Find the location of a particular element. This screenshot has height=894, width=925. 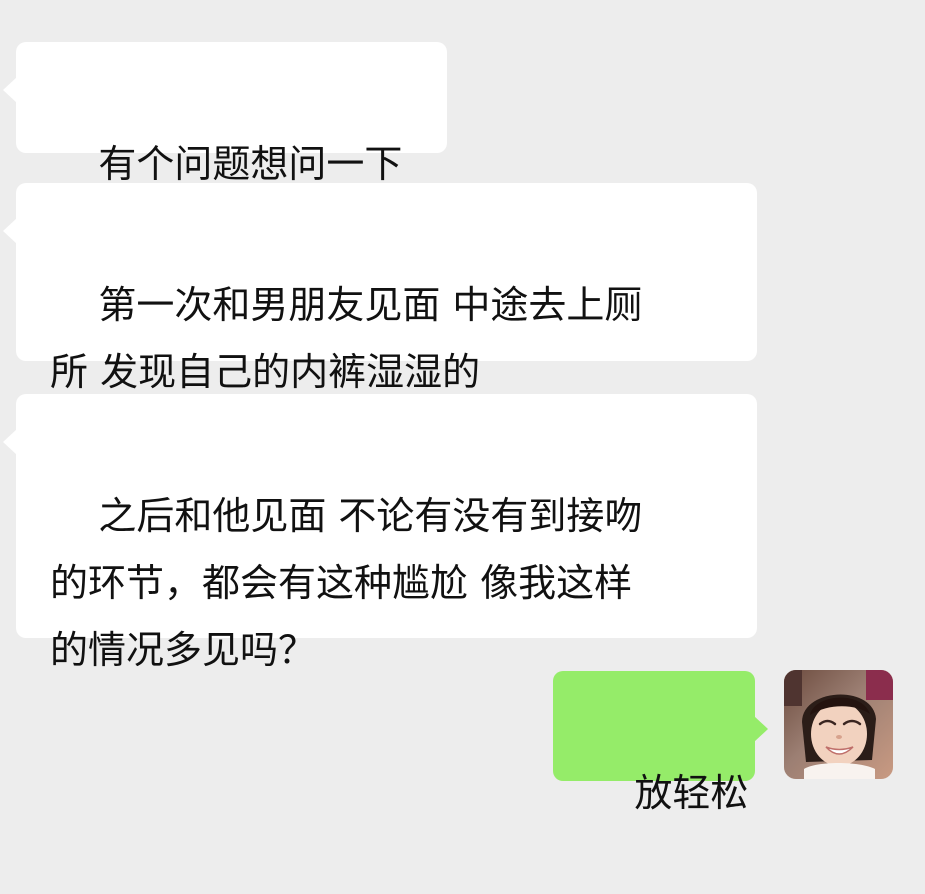

outgoing-message-1: 放轻松 is located at coordinates (660, 743).